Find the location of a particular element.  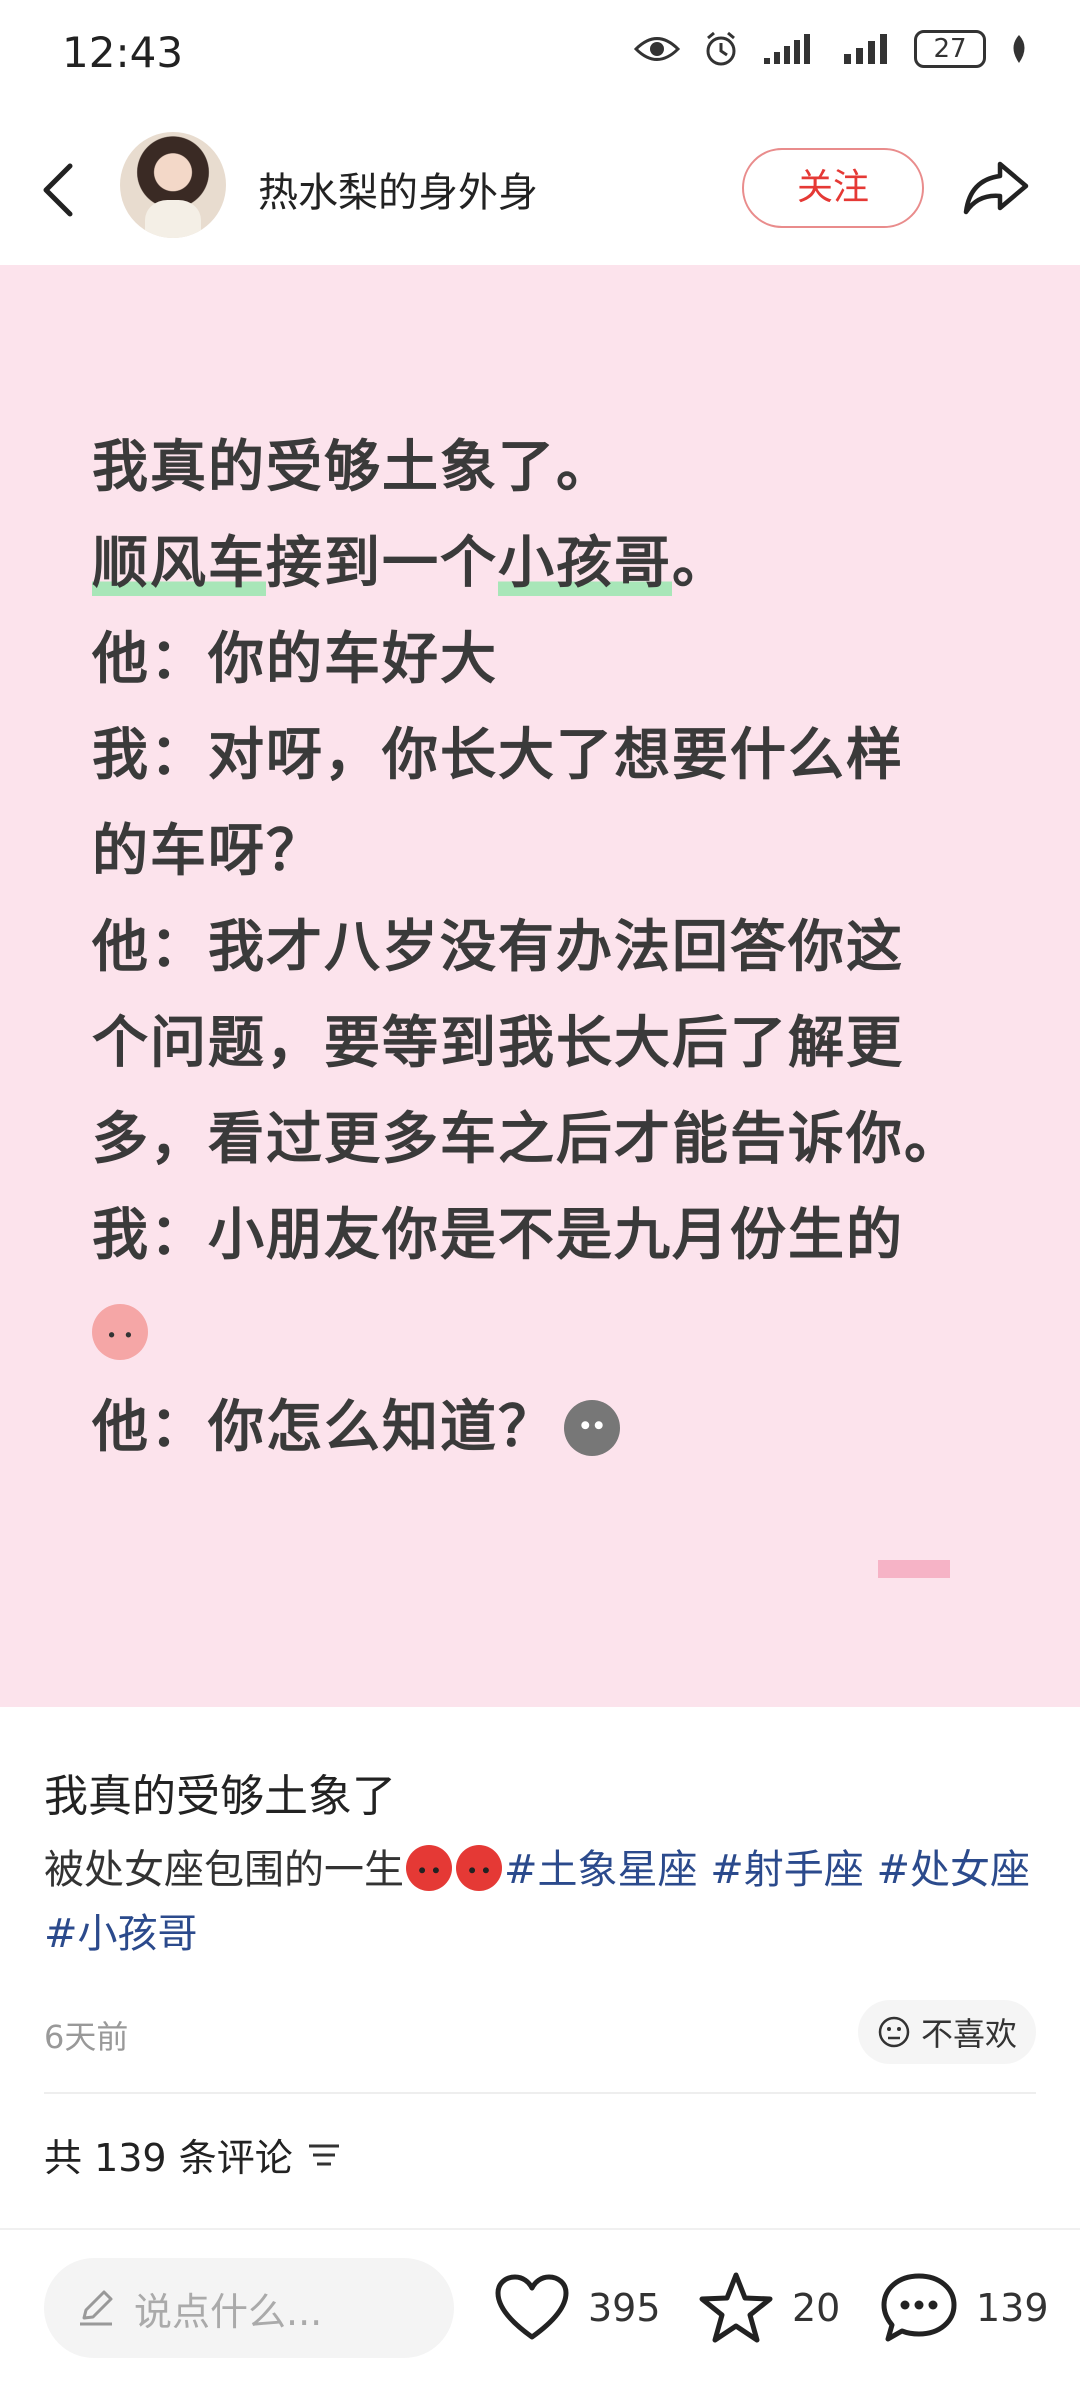

dislike-button: 不喜欢 is located at coordinates (947, 2032).